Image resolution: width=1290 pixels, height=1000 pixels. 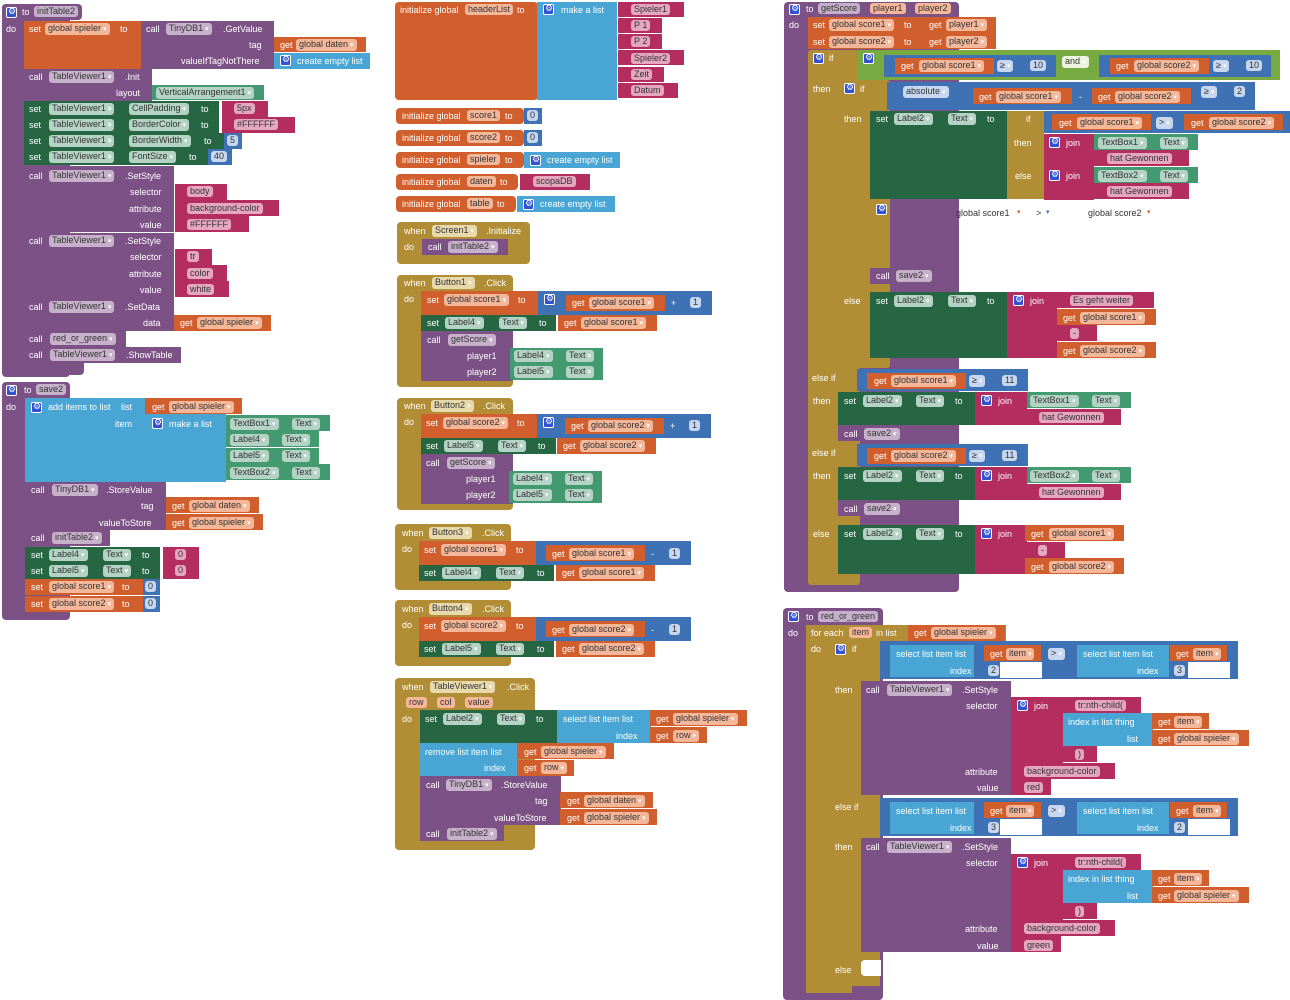 I want to click on var-dropdown: player1, so click(x=966, y=25).